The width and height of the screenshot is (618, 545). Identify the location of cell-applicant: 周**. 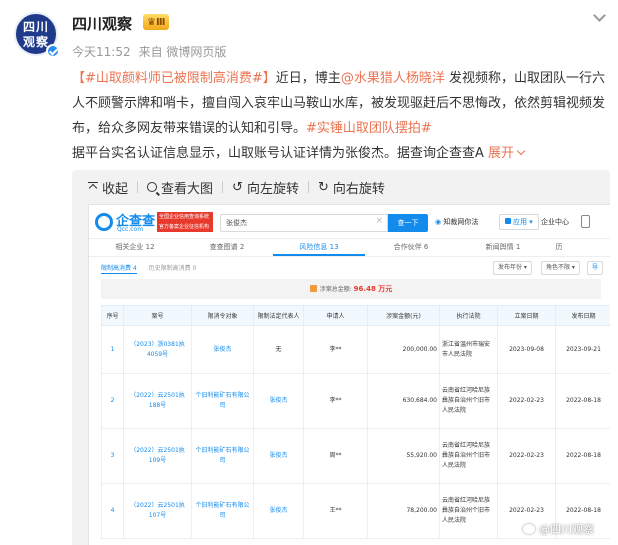
(335, 456).